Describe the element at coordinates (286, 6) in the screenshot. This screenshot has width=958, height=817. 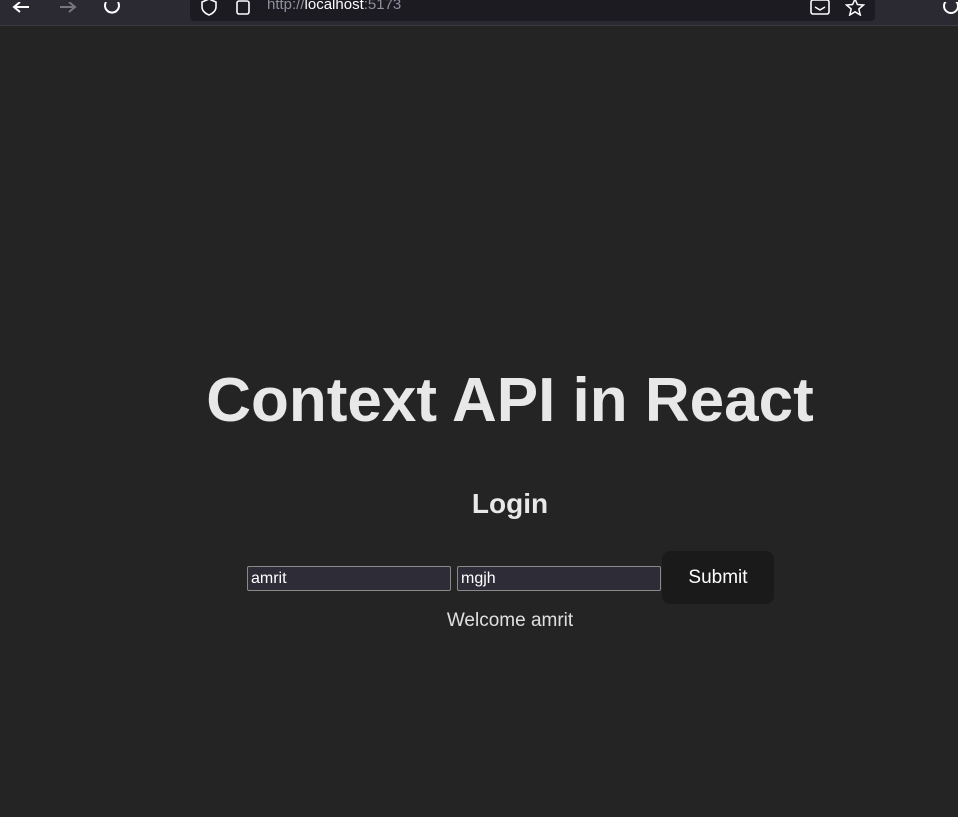
I see `url-scheme: http://` at that location.